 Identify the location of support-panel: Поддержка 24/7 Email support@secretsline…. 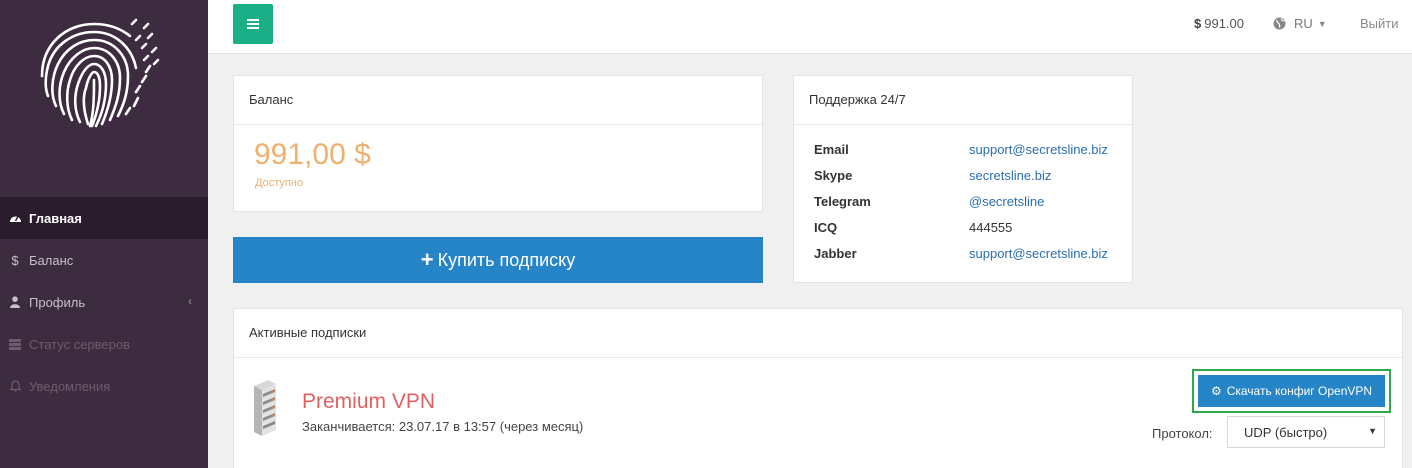
(963, 179).